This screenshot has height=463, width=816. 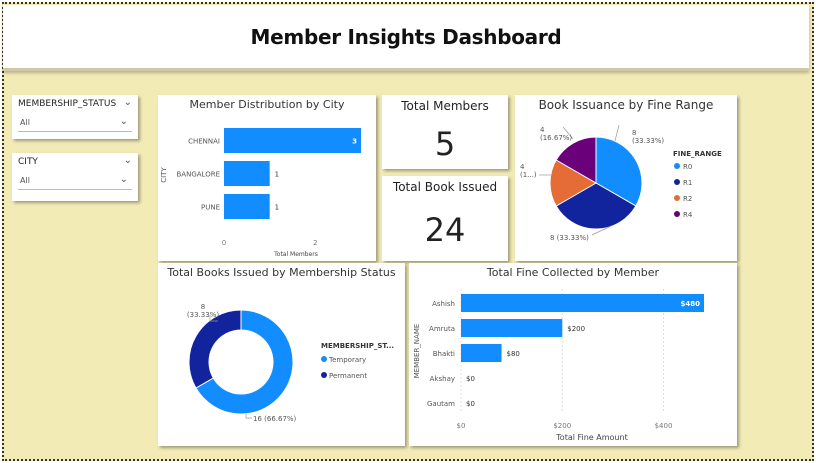 What do you see at coordinates (445, 144) in the screenshot?
I see `kpi-value: 5` at bounding box center [445, 144].